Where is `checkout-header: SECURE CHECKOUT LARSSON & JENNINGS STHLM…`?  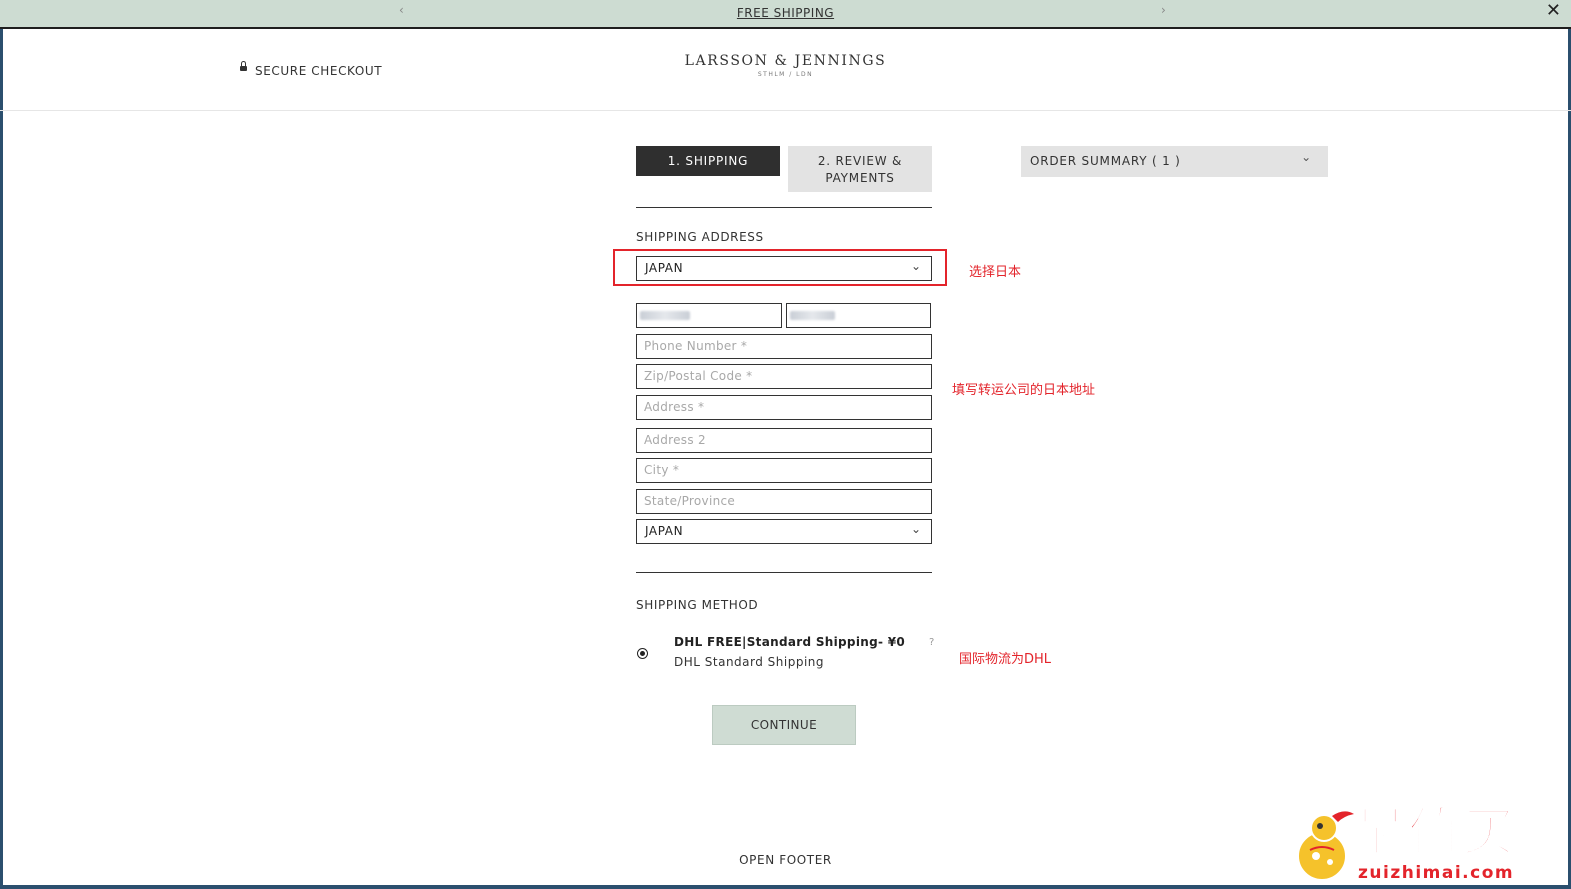
checkout-header: SECURE CHECKOUT LARSSON & JENNINGS STHLM… is located at coordinates (785, 70).